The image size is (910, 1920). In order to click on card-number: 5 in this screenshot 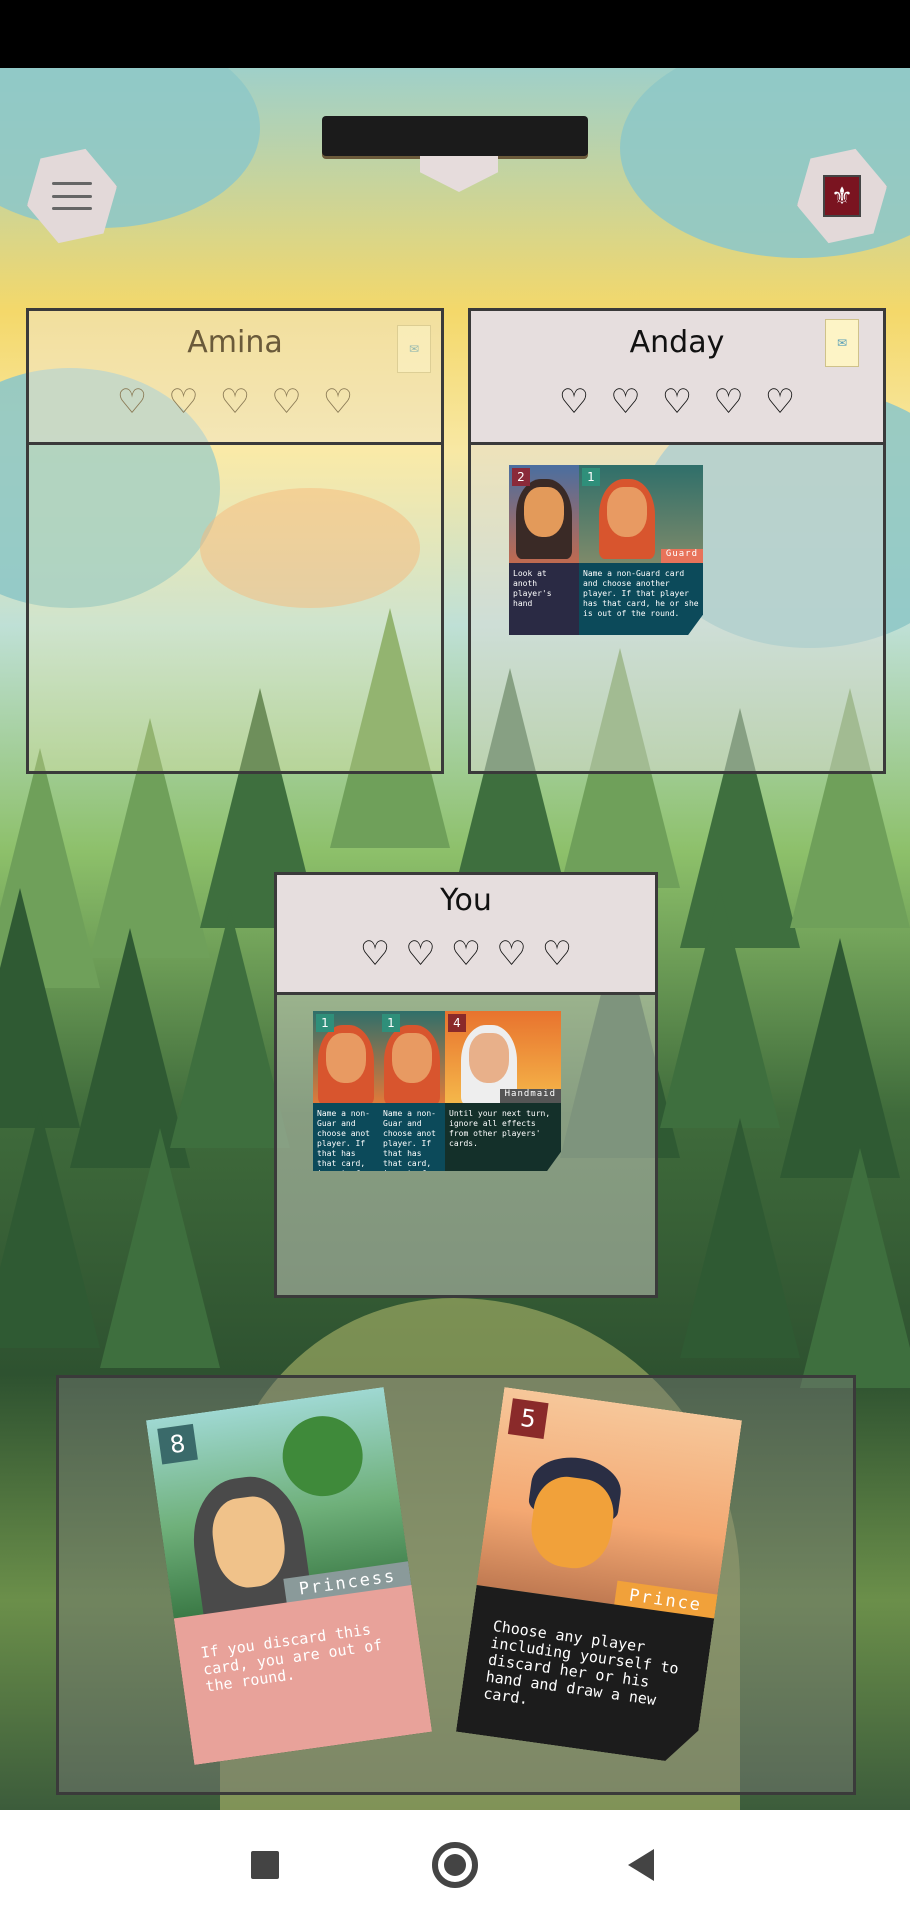, I will do `click(528, 1418)`.